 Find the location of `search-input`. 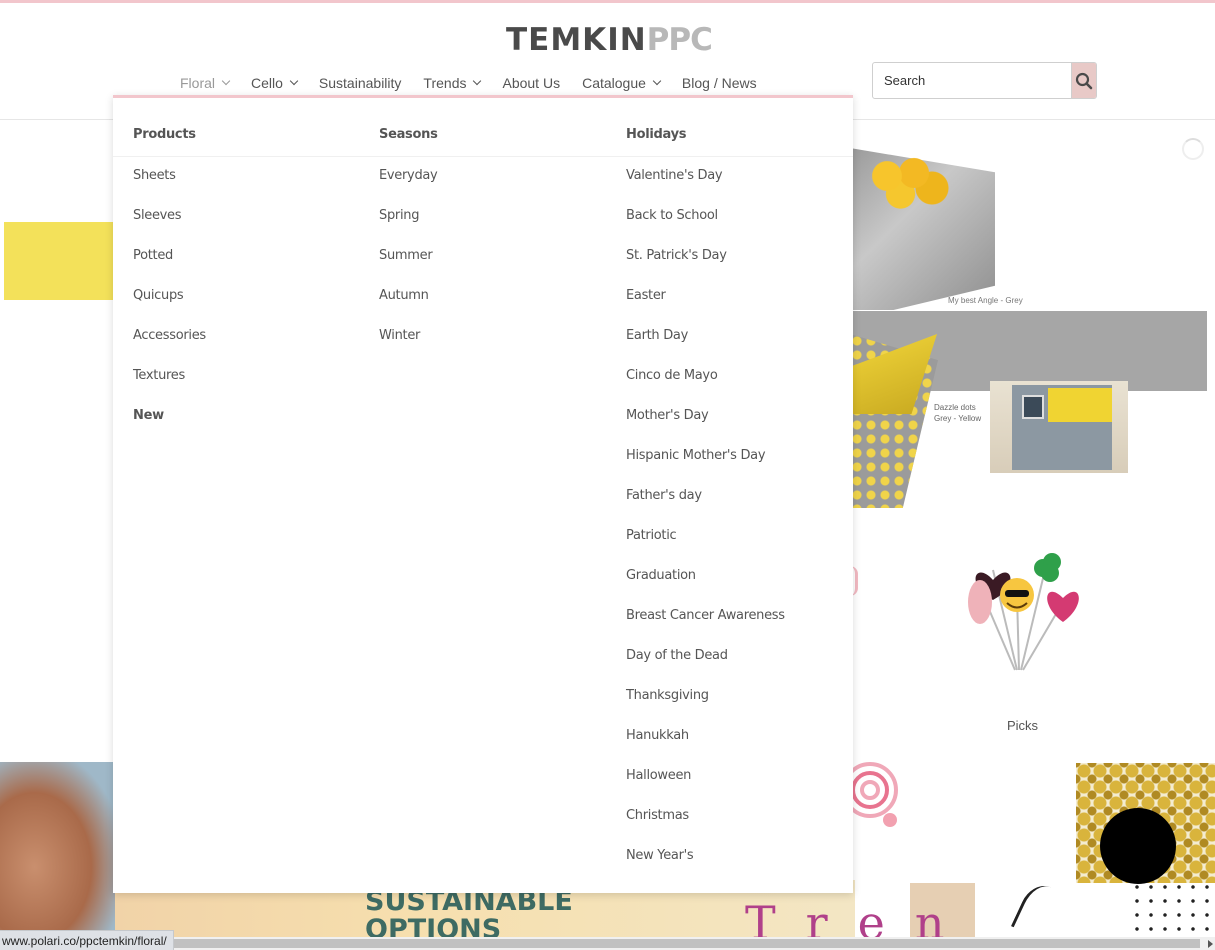

search-input is located at coordinates (972, 80).